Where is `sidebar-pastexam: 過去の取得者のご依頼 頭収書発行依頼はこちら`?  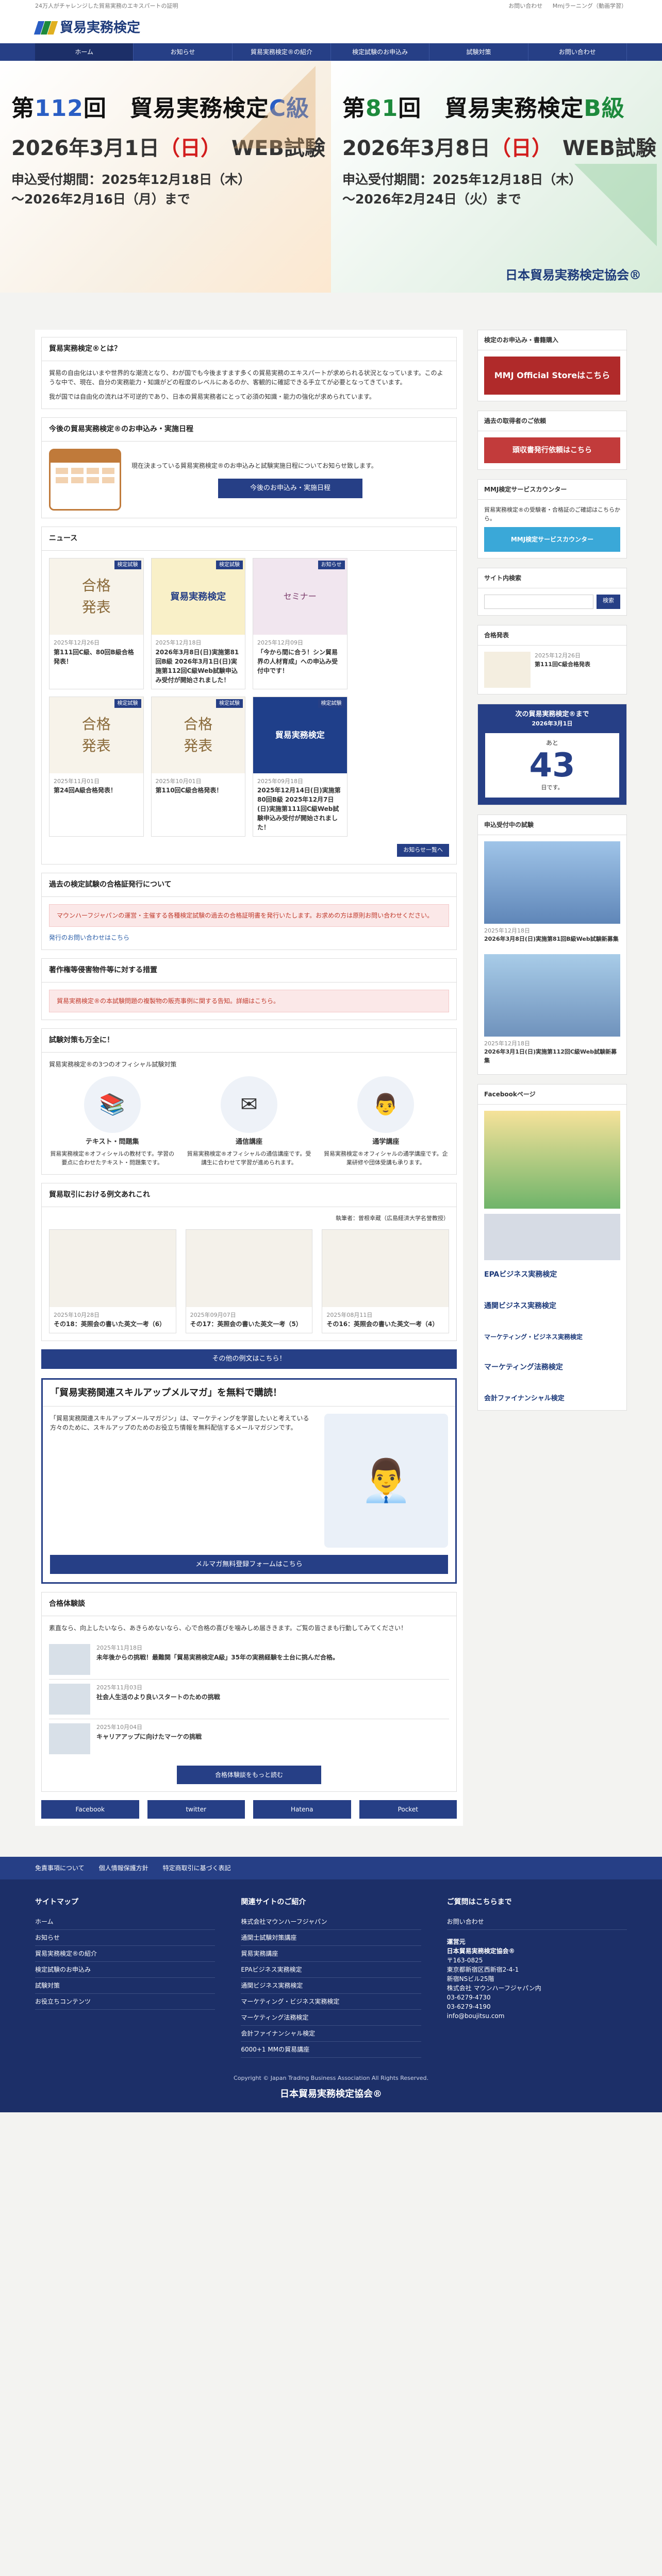 sidebar-pastexam: 過去の取得者のご依頼 頭収書発行依頼はこちら is located at coordinates (552, 440).